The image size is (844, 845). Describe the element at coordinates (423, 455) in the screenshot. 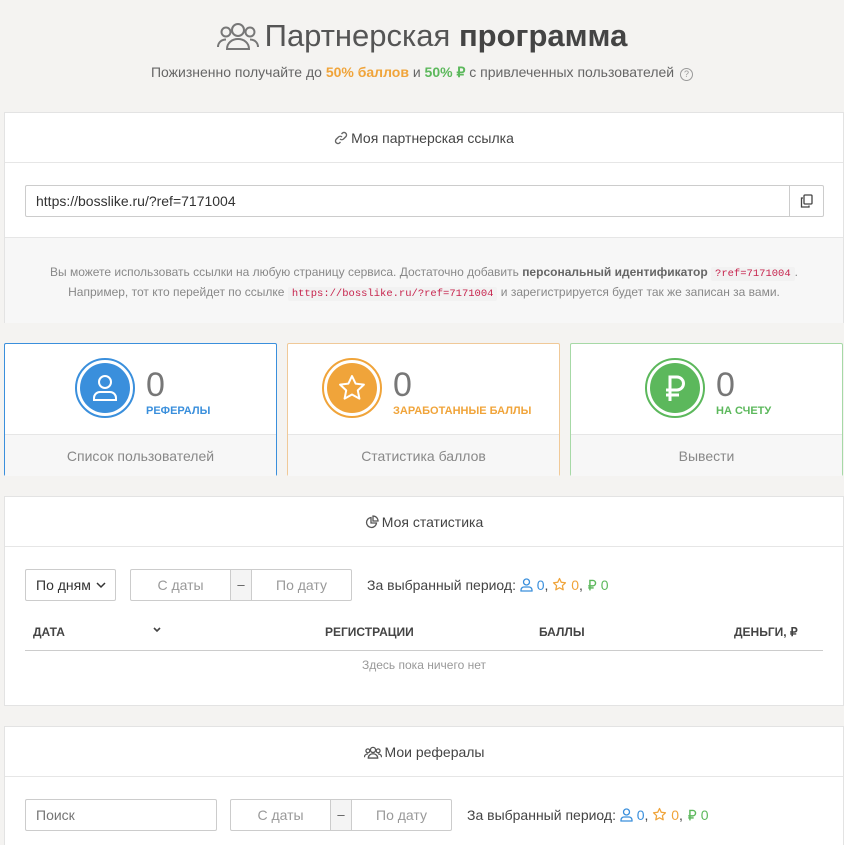

I see `points-stats-link: Статистика баллов` at that location.